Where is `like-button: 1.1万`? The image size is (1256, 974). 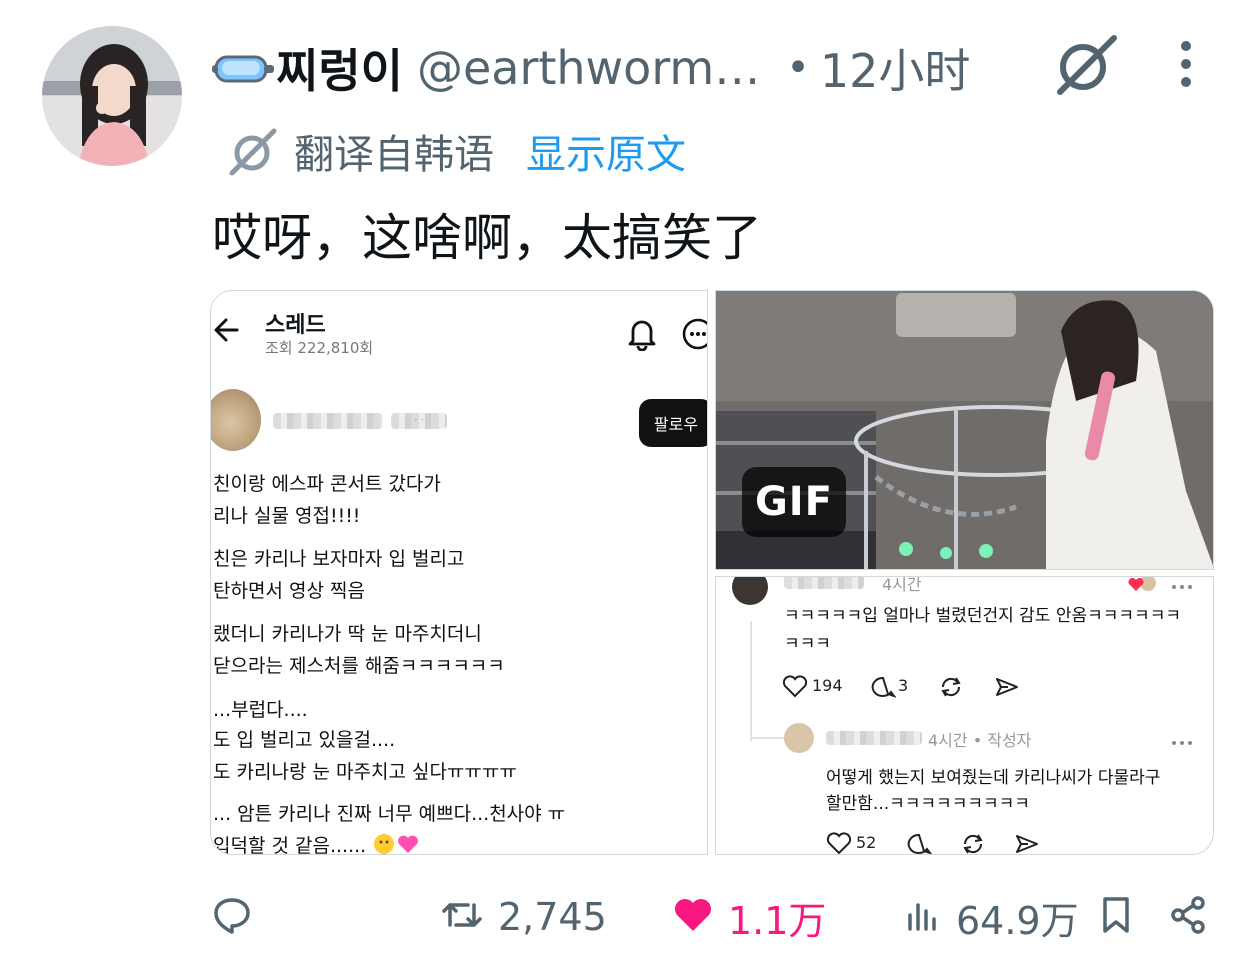
like-button: 1.1万 is located at coordinates (749, 917).